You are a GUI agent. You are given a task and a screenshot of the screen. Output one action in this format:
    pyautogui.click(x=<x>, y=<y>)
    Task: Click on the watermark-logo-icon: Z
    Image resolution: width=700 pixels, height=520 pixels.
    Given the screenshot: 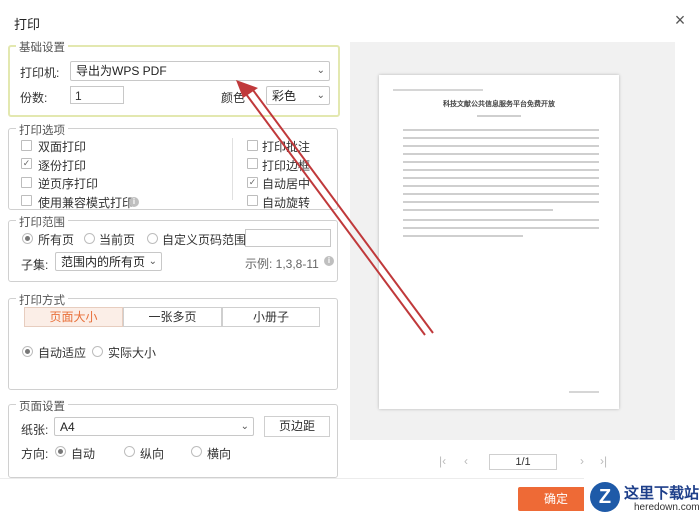 What is the action you would take?
    pyautogui.click(x=605, y=497)
    